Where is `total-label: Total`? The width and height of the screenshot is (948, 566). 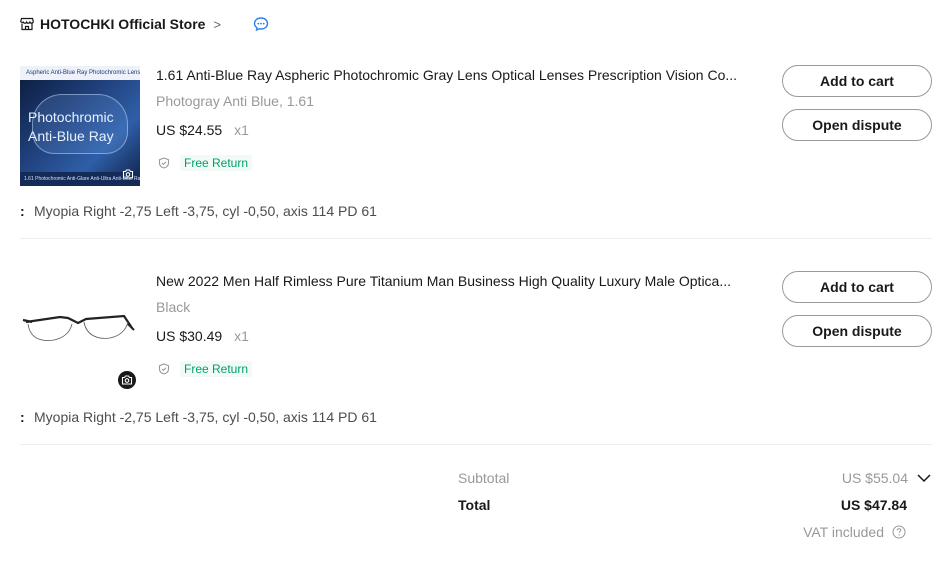 total-label: Total is located at coordinates (474, 505).